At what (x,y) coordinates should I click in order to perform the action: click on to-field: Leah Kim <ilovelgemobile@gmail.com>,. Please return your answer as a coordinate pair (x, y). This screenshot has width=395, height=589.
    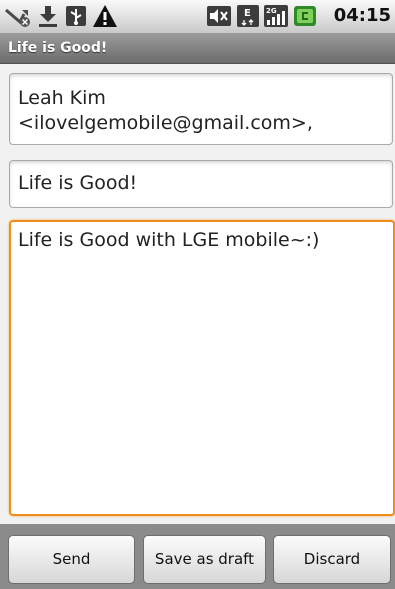
    Looking at the image, I should click on (201, 109).